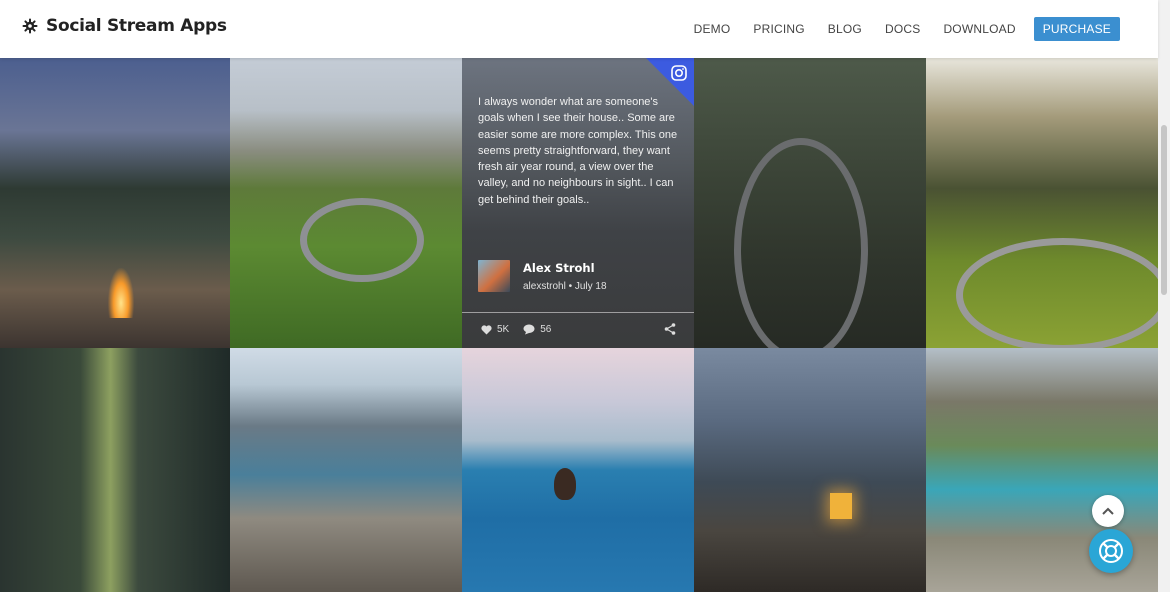 The height and width of the screenshot is (592, 1170). What do you see at coordinates (845, 29) in the screenshot?
I see `nav-blog: BLOG` at bounding box center [845, 29].